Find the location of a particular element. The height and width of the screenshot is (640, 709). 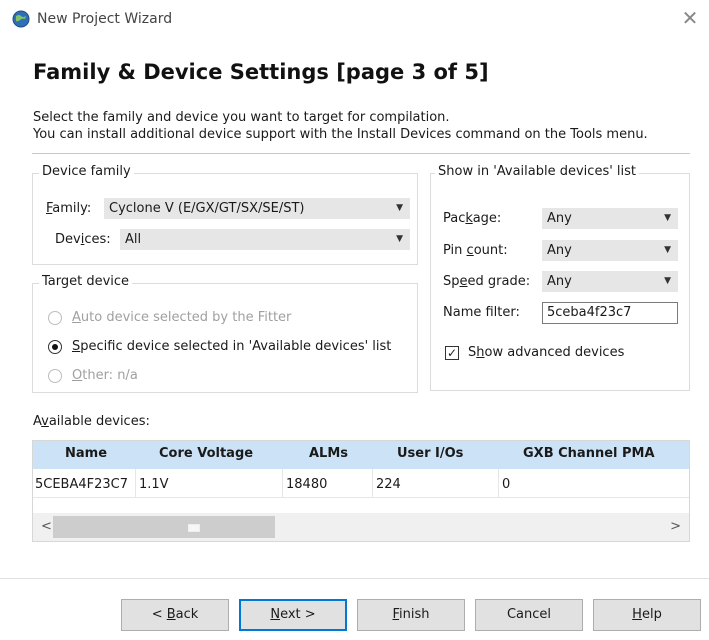

radio-selected-dot is located at coordinates (55, 347).